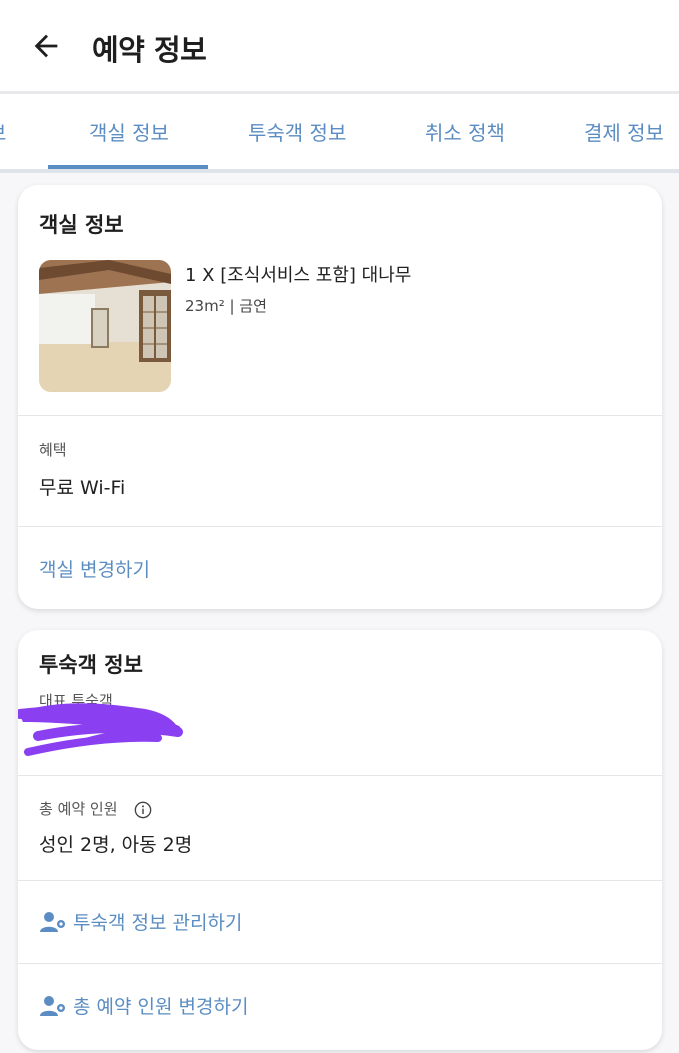 The width and height of the screenshot is (679, 1053). I want to click on redaction-scribble, so click(100, 729).